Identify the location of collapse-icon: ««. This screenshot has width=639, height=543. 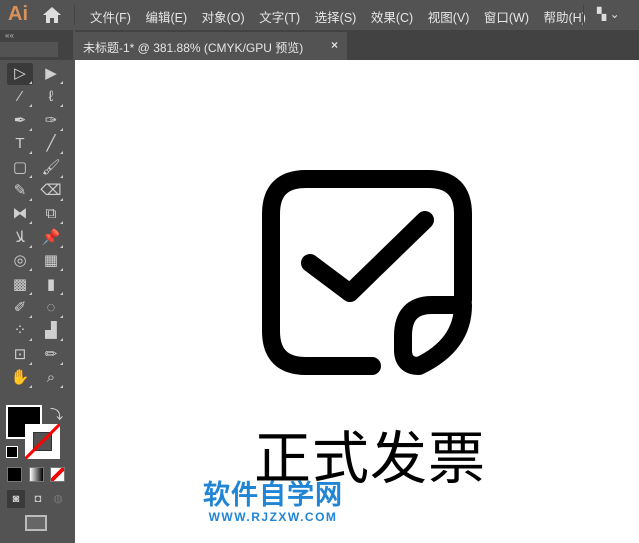
(9, 35).